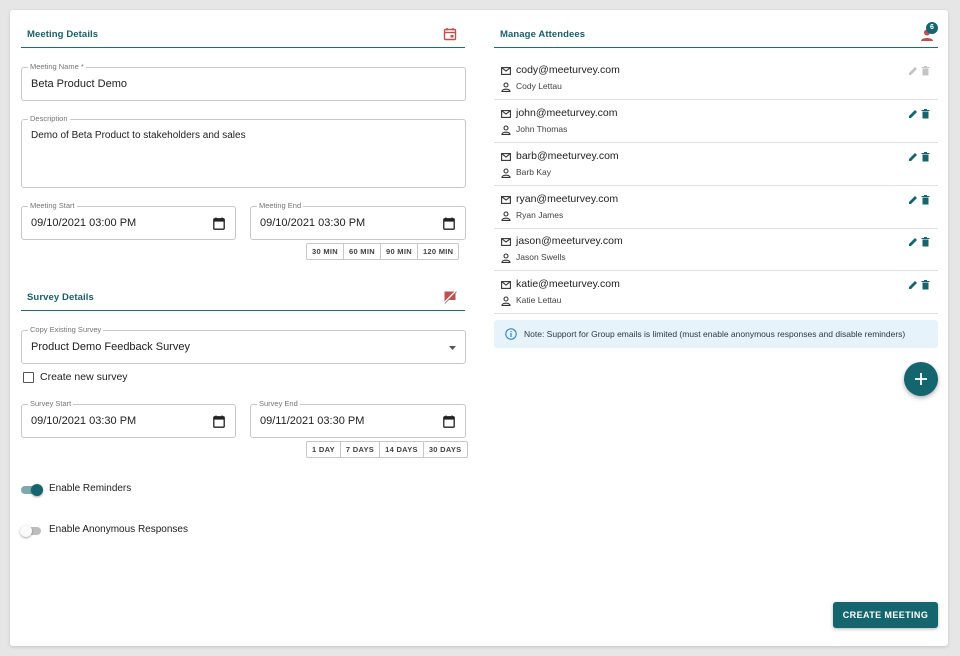 This screenshot has width=960, height=656. Describe the element at coordinates (540, 215) in the screenshot. I see `attendee-name: Ryan James` at that location.